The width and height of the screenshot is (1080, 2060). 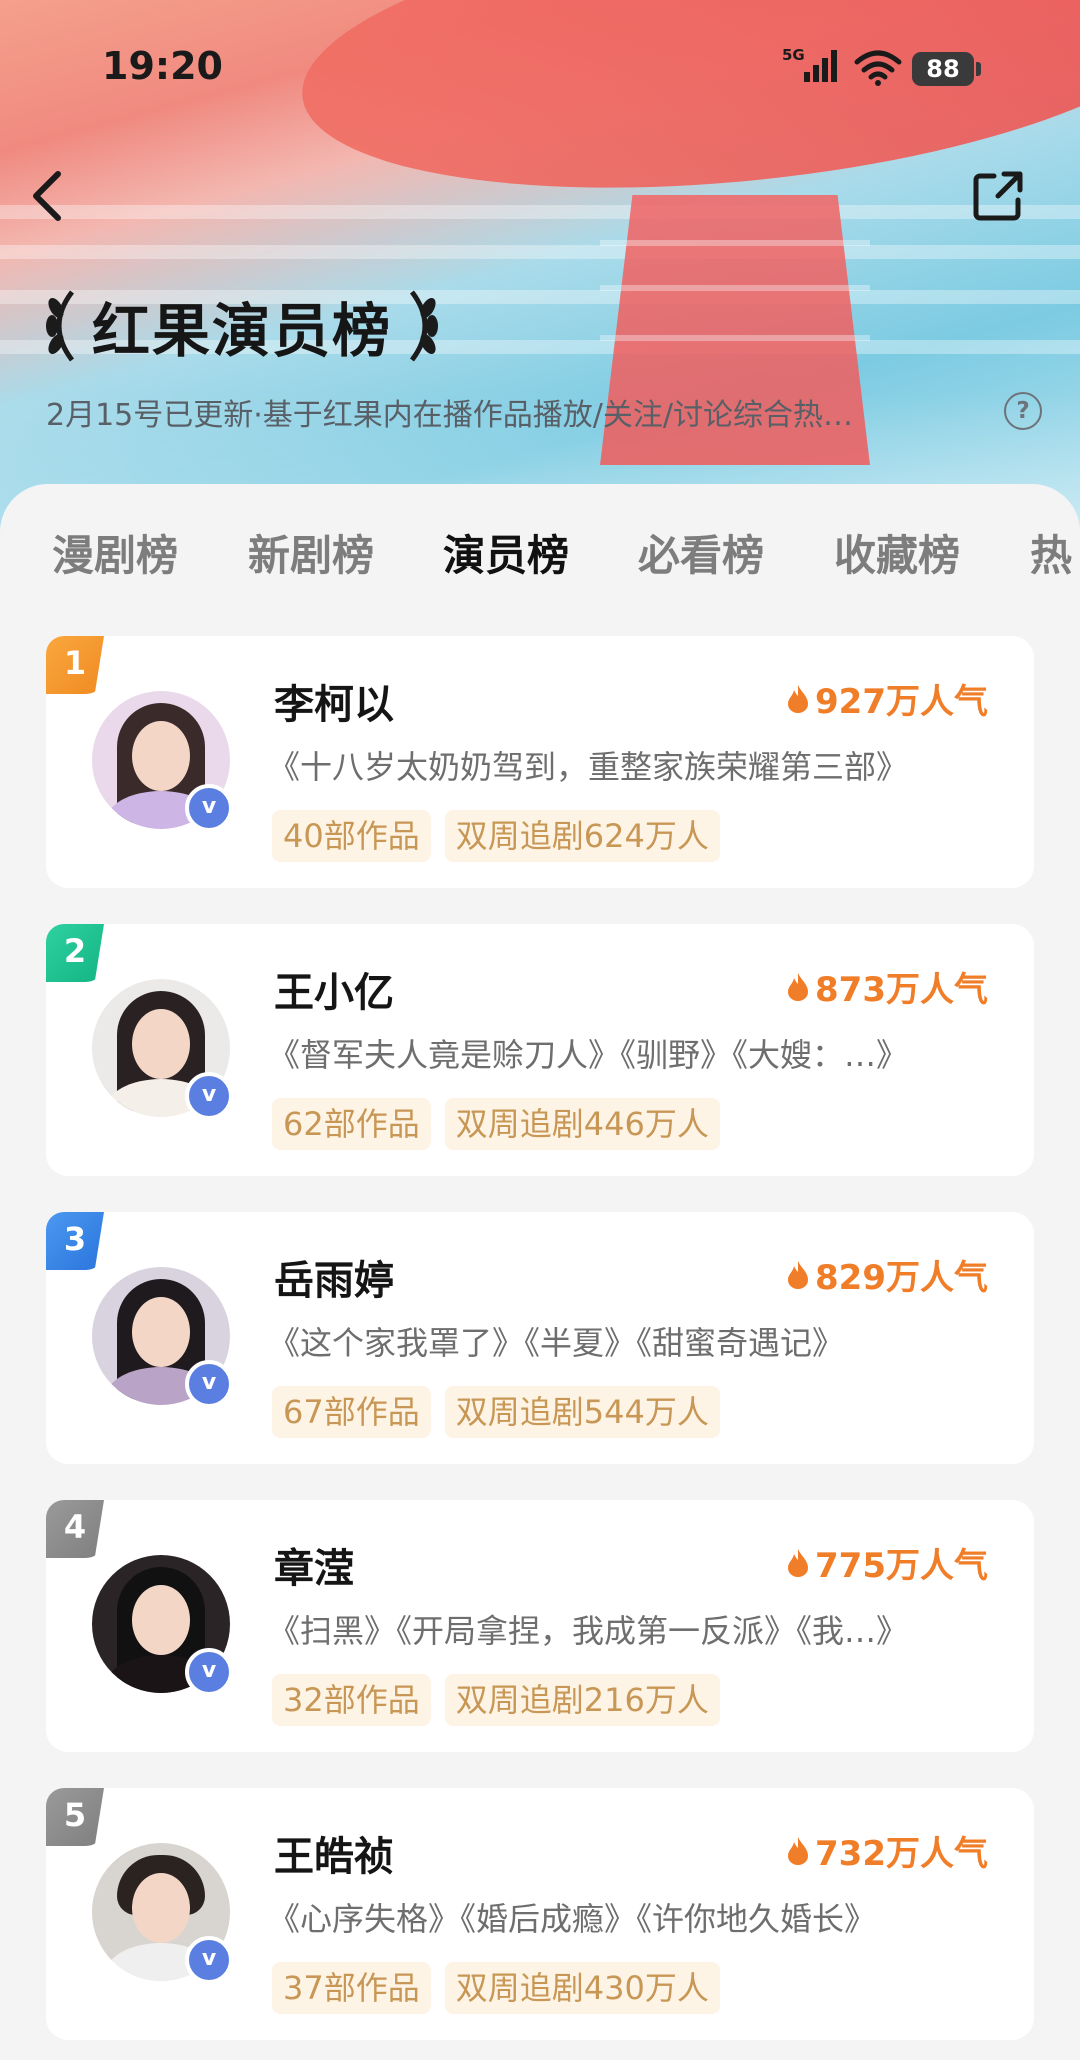 What do you see at coordinates (75, 665) in the screenshot?
I see `rank-badge: 1` at bounding box center [75, 665].